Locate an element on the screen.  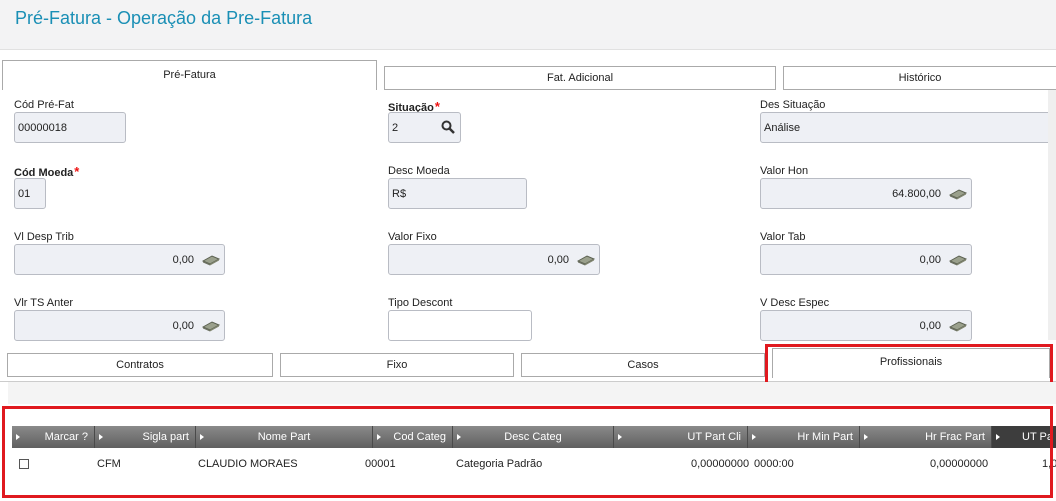
cod-moeda-required-mark: * is located at coordinates (77, 171).